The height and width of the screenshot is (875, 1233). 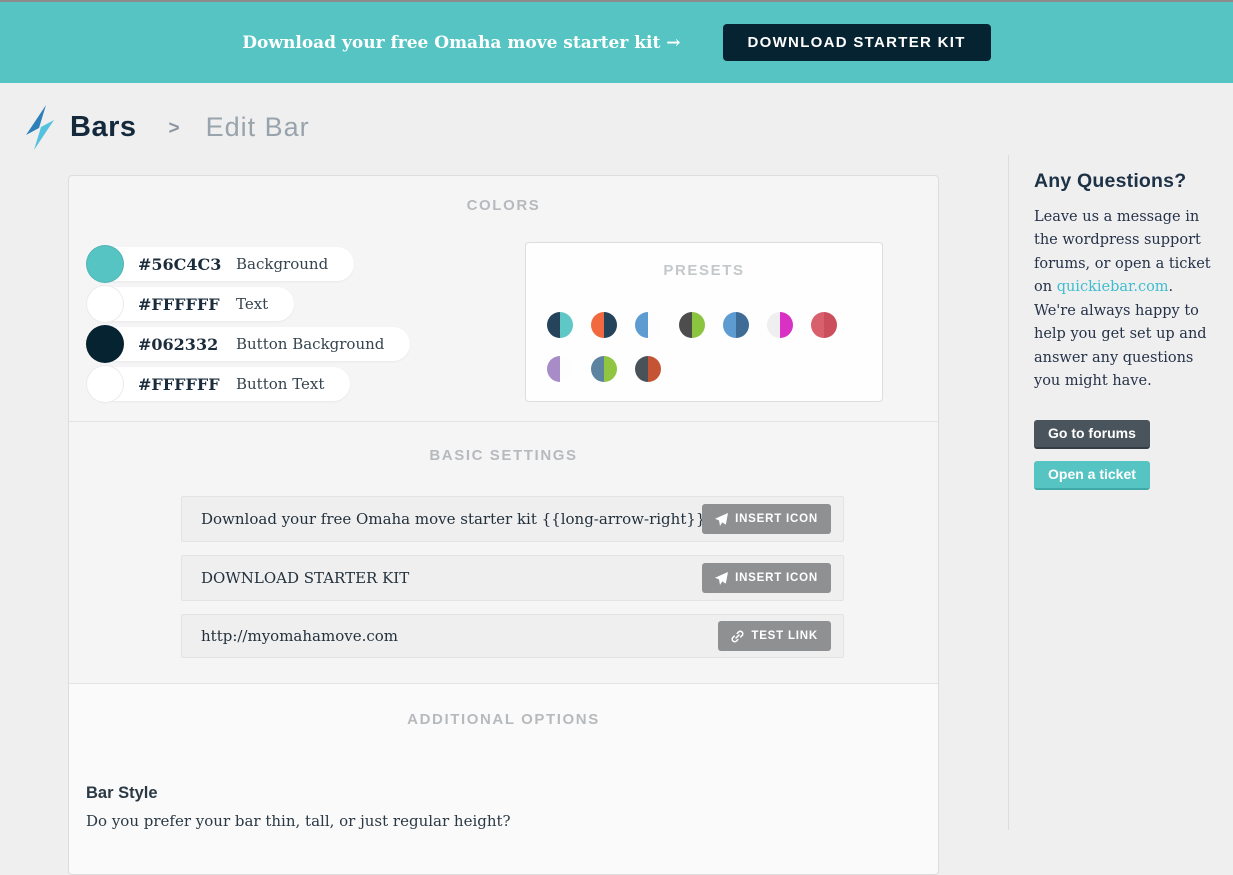 I want to click on color-swatch-row-button-background: #062332 Button Background, so click(x=248, y=344).